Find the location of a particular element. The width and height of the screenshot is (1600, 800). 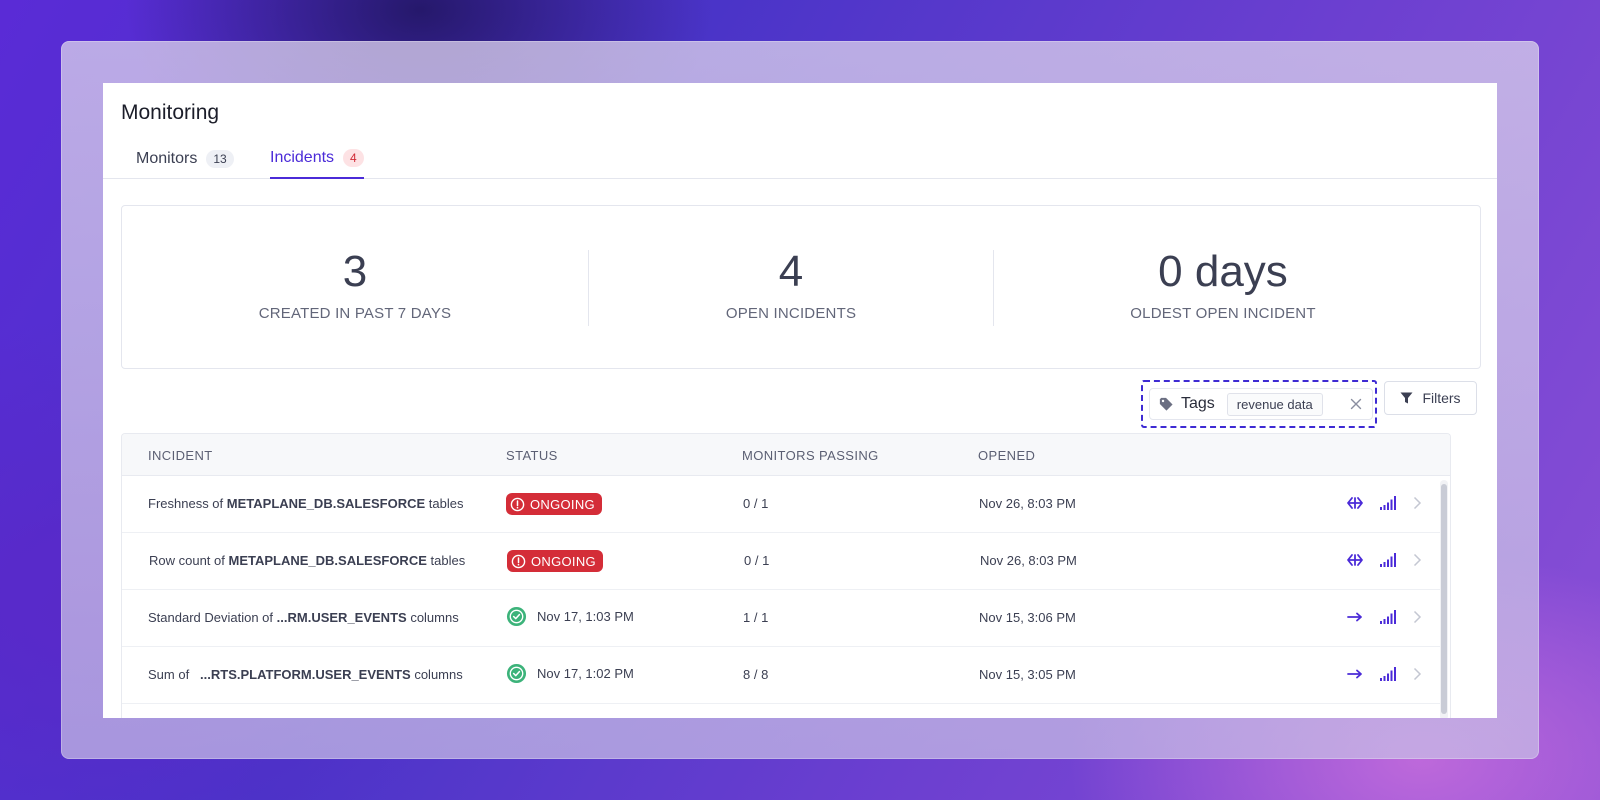

tab-monitors: Monitors 13 is located at coordinates (185, 159).